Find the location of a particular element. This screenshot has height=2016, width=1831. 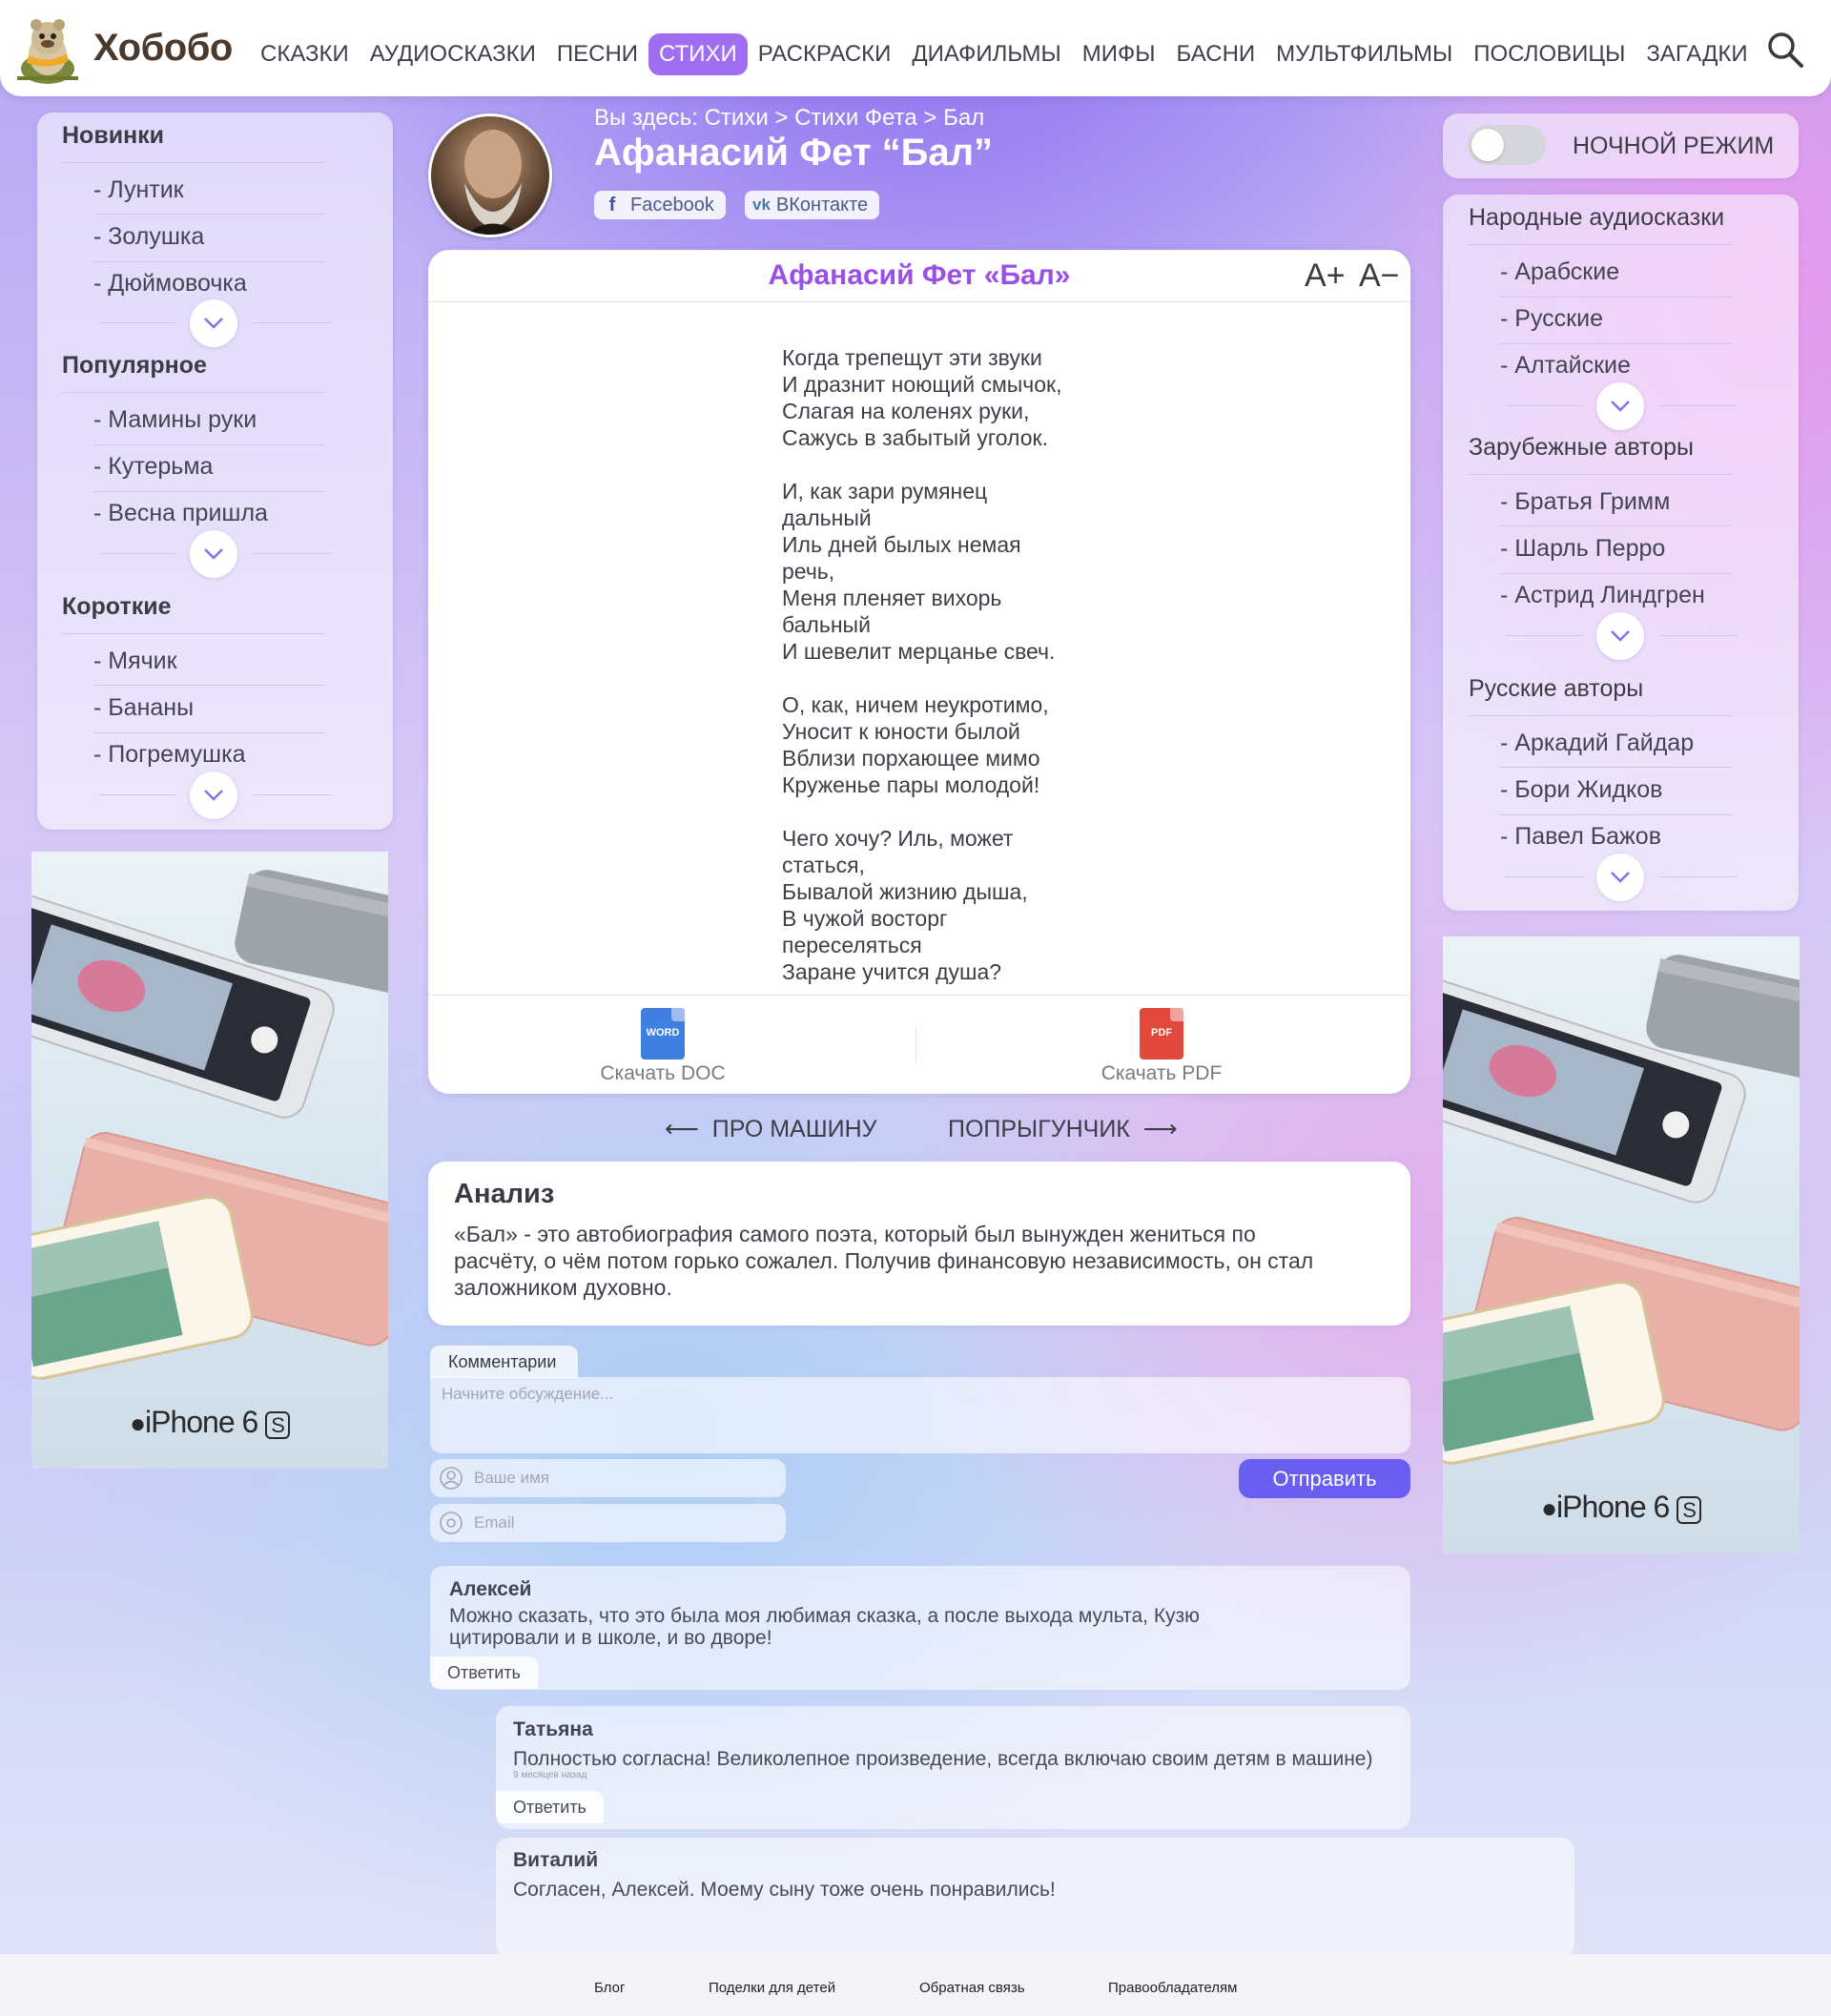

sidebar-item-arkadiy-gaydar: - Аркадий Гайдар is located at coordinates (1597, 744).